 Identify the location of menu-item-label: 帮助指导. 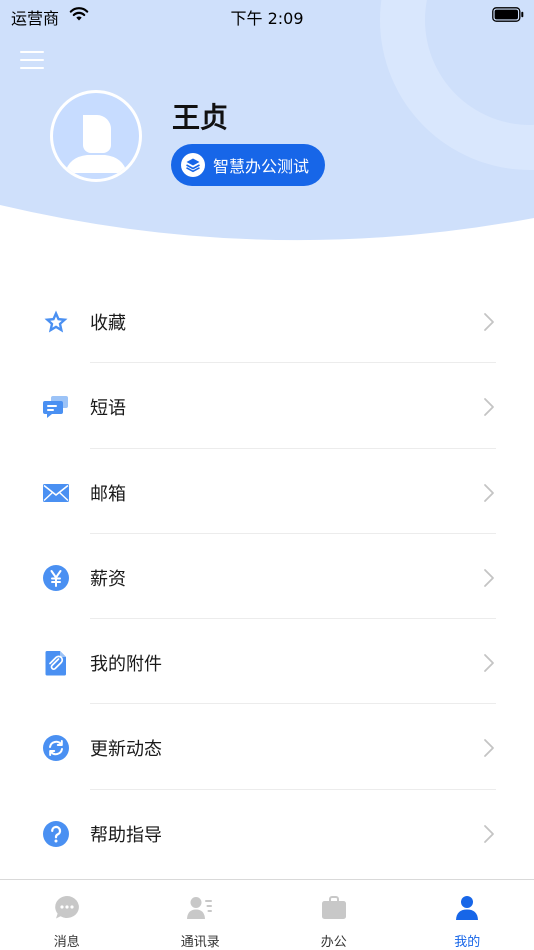
(126, 835).